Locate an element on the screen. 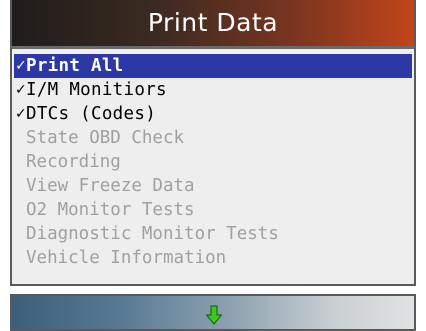 This screenshot has height=331, width=426. screen-title: Print Data is located at coordinates (213, 22).